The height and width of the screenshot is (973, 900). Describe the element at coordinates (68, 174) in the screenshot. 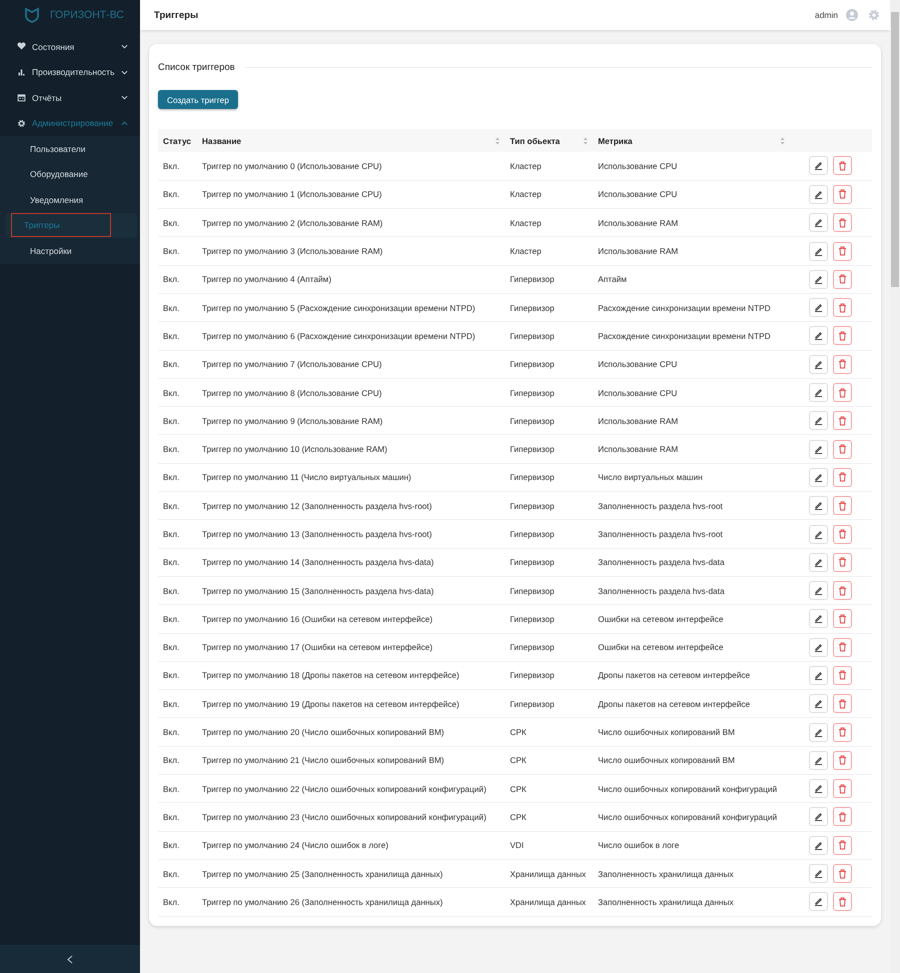

I see `sidebar-item: Оборудование` at that location.